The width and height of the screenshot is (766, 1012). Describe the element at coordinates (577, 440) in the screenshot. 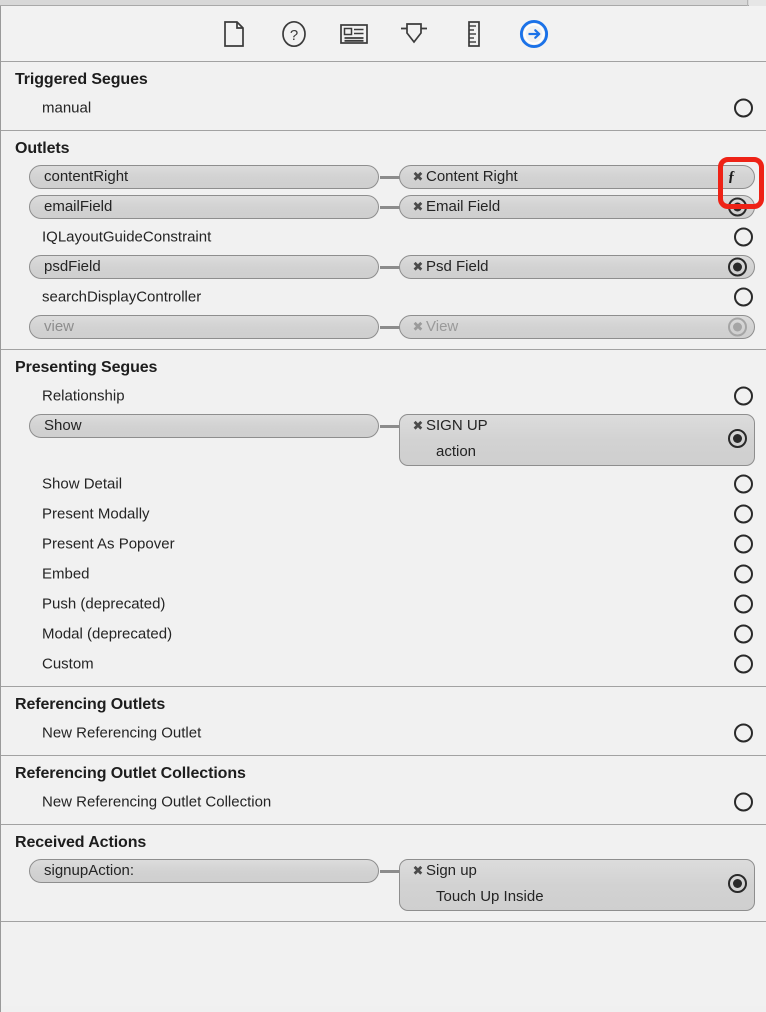

I see `connection-target-pill: ✖ SIGN UP action` at that location.